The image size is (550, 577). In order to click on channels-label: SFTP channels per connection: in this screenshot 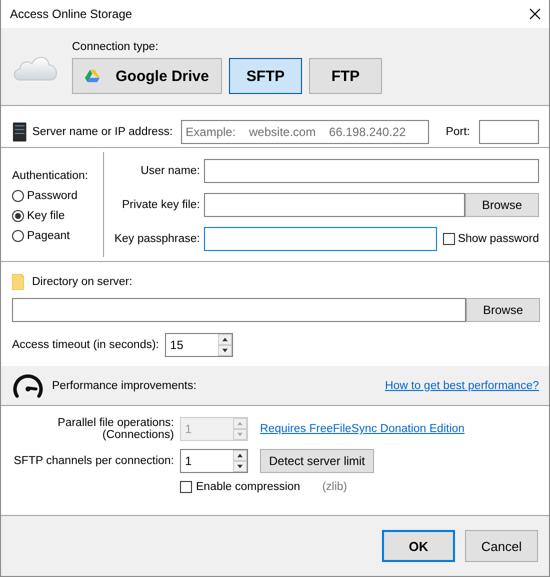, I will do `click(93, 461)`.